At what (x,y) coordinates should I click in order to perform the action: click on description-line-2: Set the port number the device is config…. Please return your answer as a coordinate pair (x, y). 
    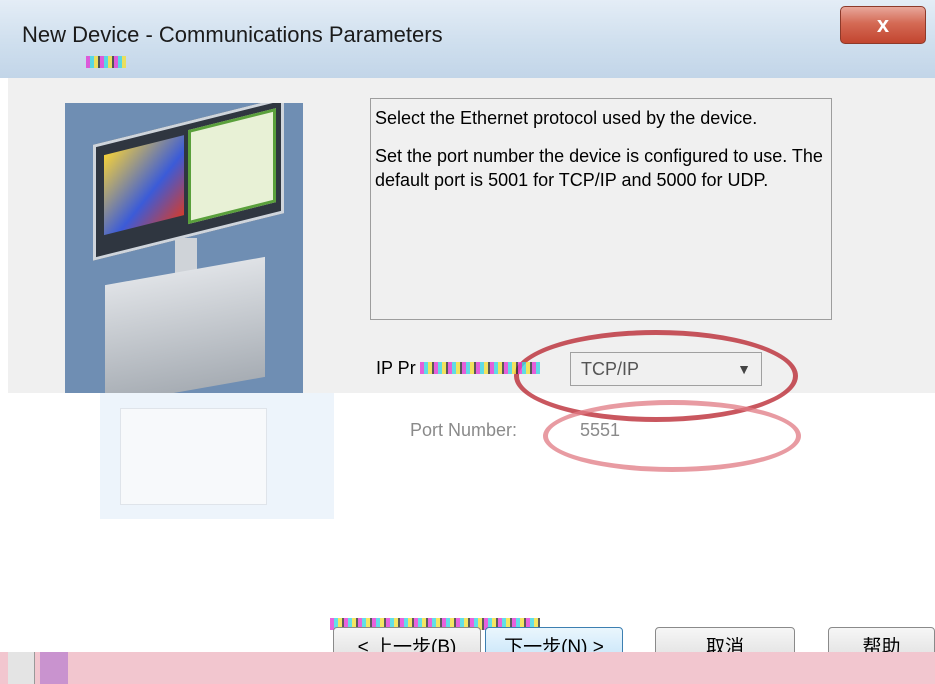
    Looking at the image, I should click on (599, 168).